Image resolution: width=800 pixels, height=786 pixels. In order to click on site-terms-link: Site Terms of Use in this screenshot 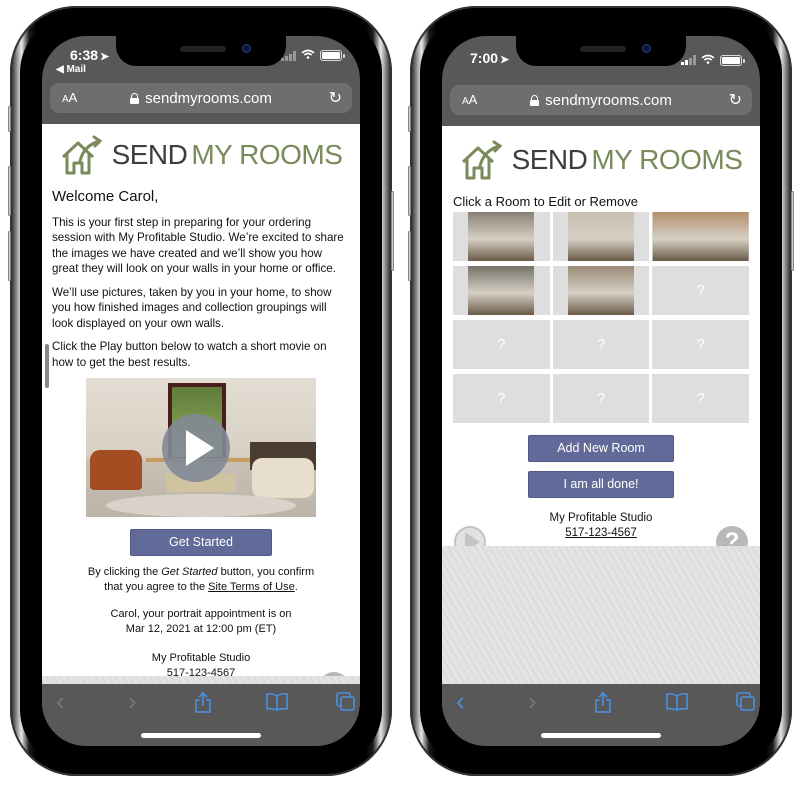, I will do `click(251, 587)`.